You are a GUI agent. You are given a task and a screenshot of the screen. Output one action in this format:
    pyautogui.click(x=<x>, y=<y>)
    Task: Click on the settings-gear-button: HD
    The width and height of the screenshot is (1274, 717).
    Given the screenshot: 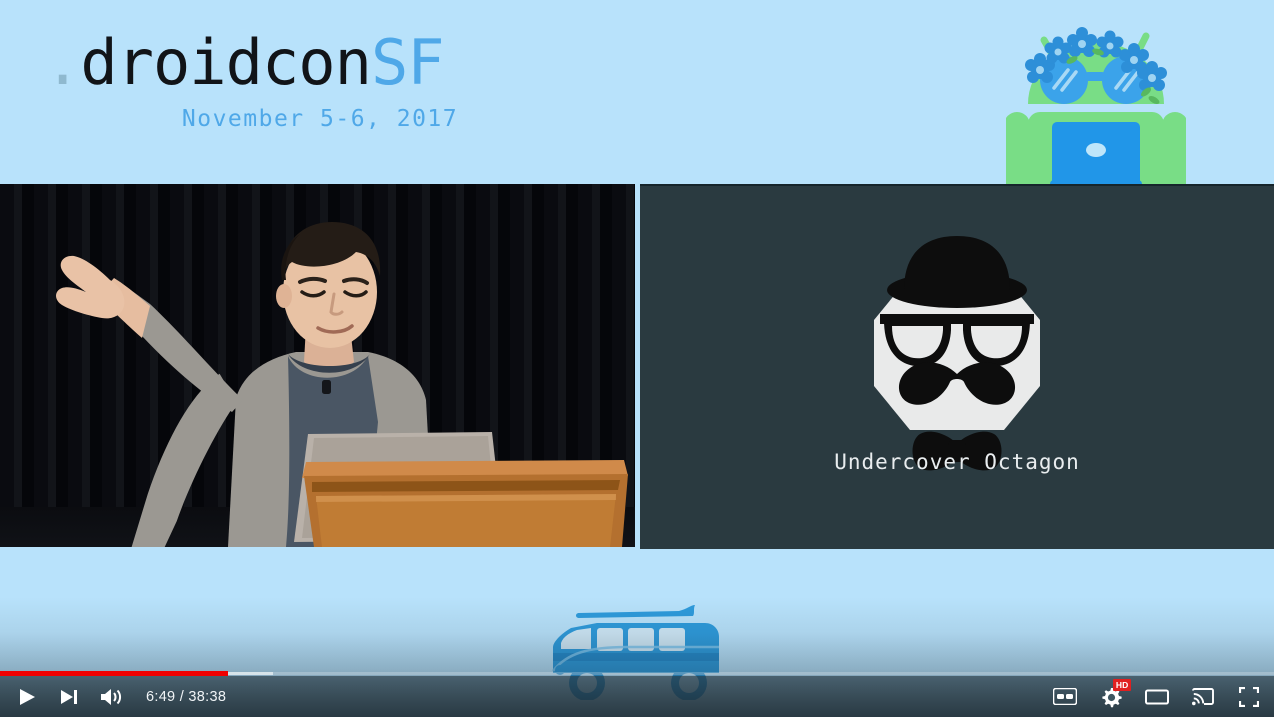 What is the action you would take?
    pyautogui.click(x=1114, y=694)
    